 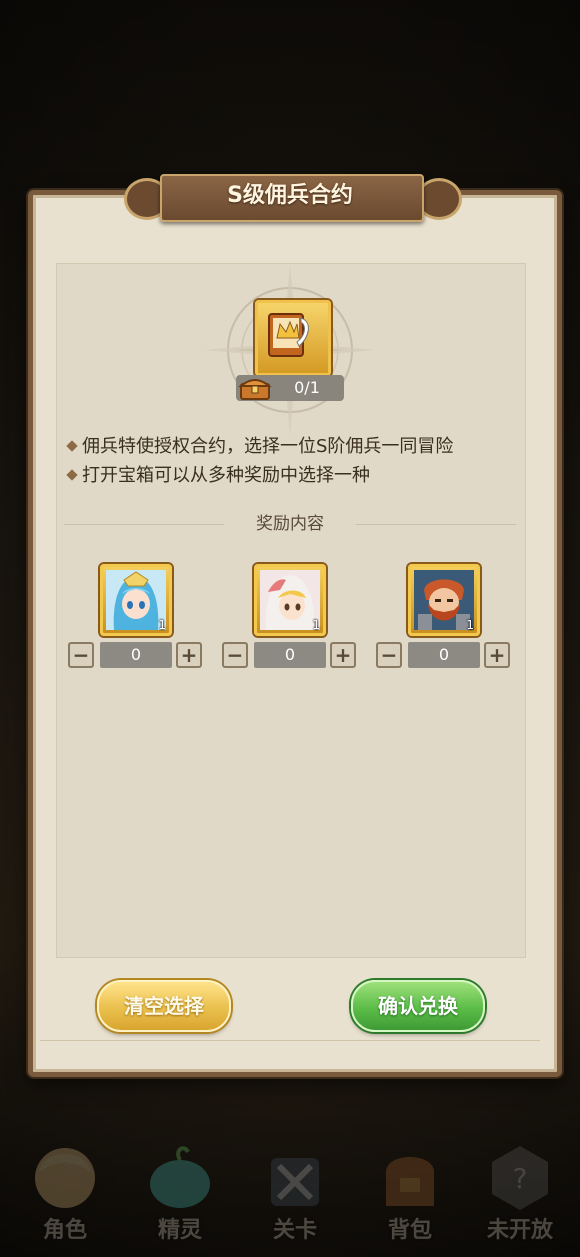 What do you see at coordinates (179, 1230) in the screenshot?
I see `nav-label: 精灵` at bounding box center [179, 1230].